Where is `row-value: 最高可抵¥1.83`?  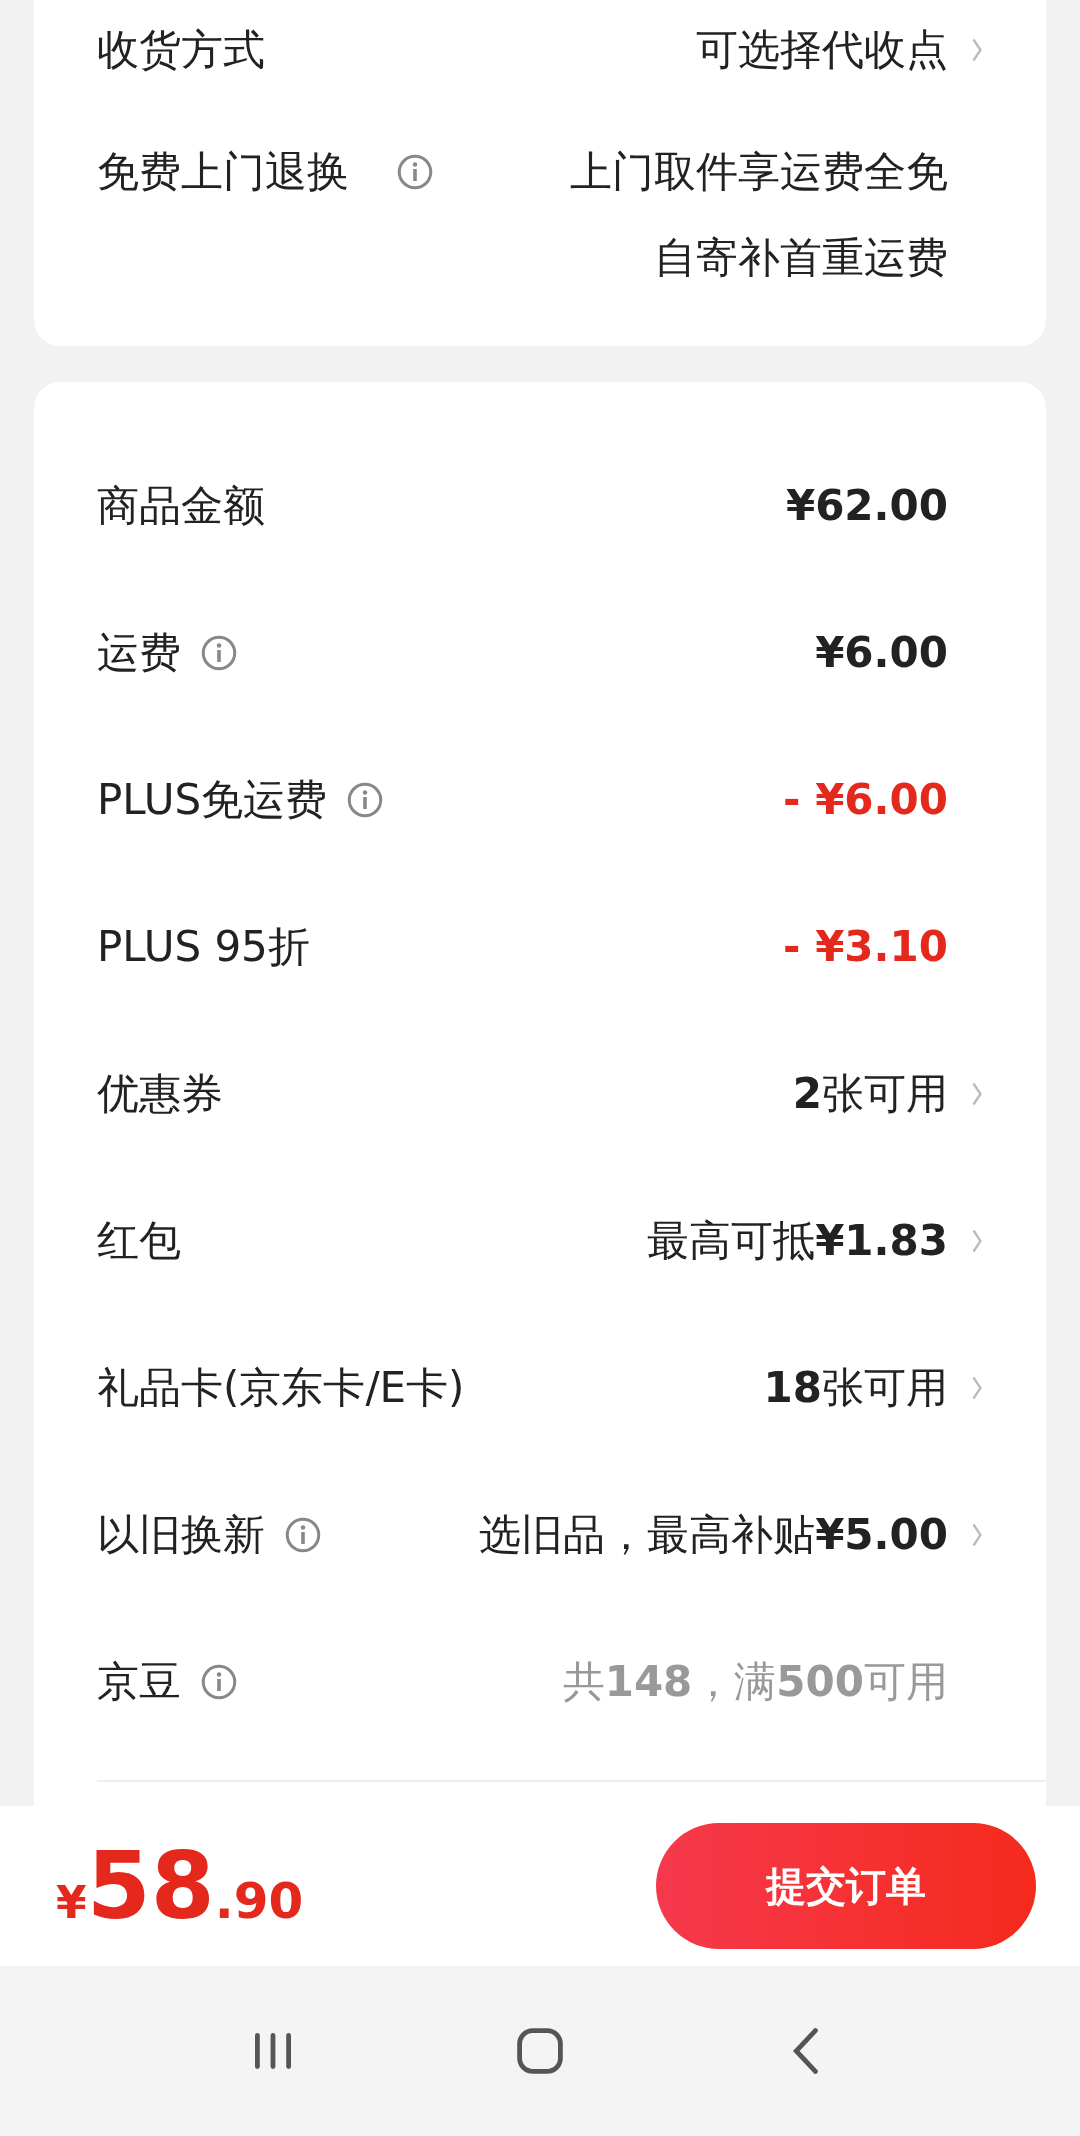 row-value: 最高可抵¥1.83 is located at coordinates (797, 1240).